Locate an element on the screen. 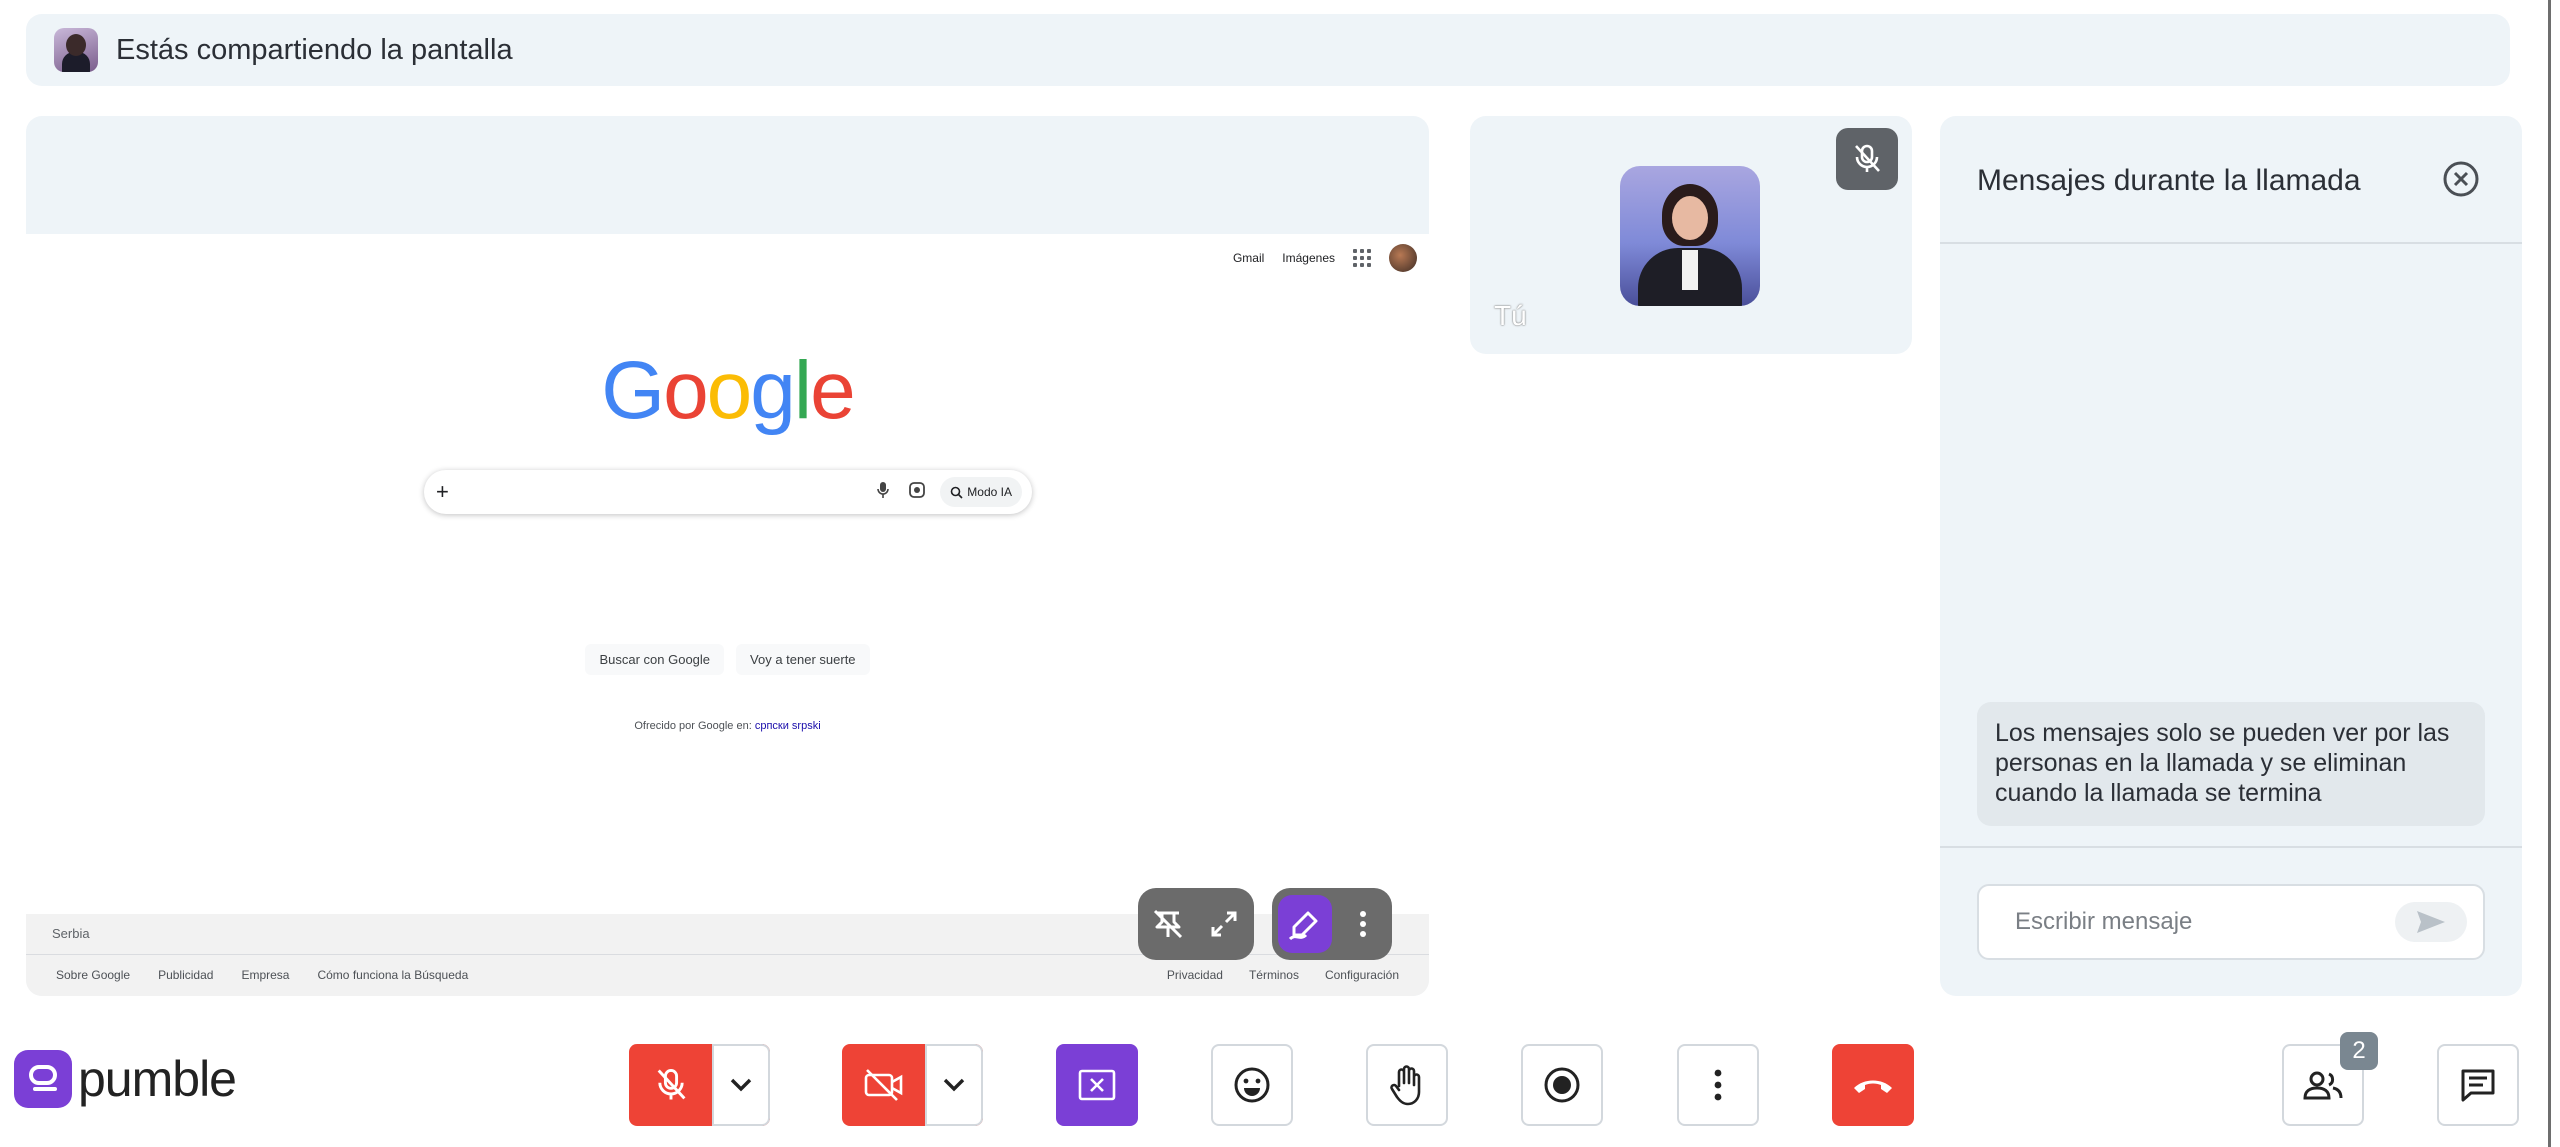  camera-control is located at coordinates (912, 1085).